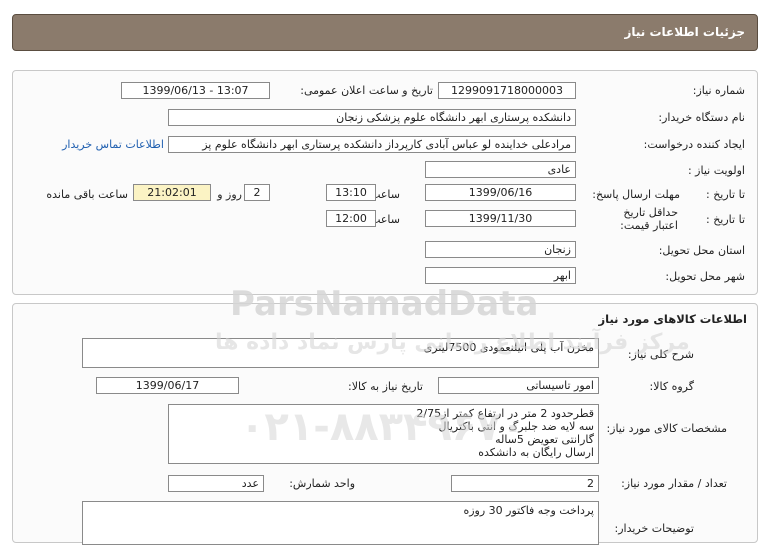 The image size is (770, 545). Describe the element at coordinates (701, 250) in the screenshot. I see `province-label: استان محل تحویل:` at that location.